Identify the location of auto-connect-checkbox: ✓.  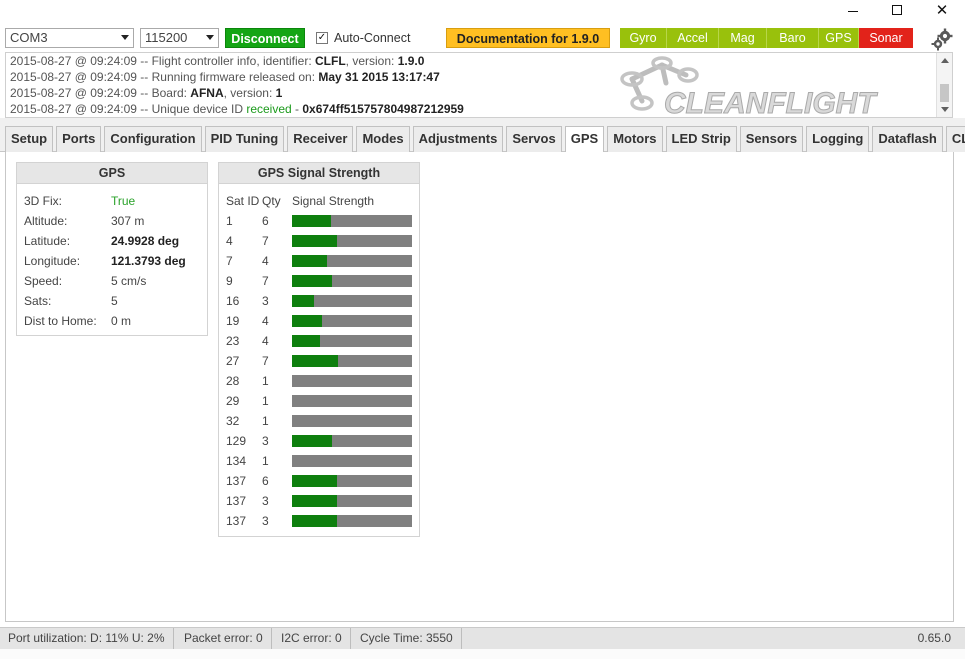
(322, 38).